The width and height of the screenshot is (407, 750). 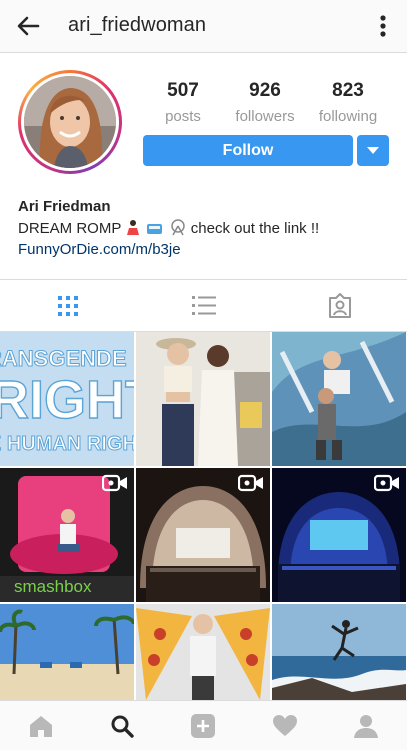 I want to click on profile-username: ari_friedwoman, so click(x=137, y=25).